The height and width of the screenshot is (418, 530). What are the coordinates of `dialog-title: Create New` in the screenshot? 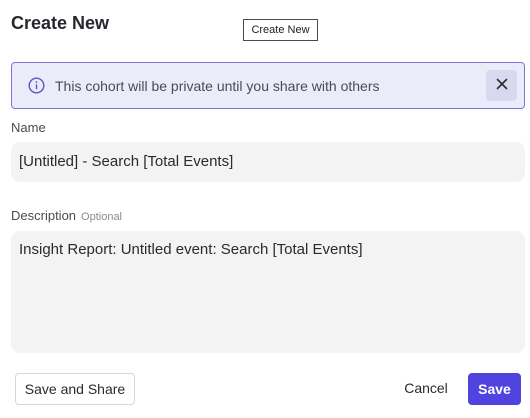 It's located at (60, 23).